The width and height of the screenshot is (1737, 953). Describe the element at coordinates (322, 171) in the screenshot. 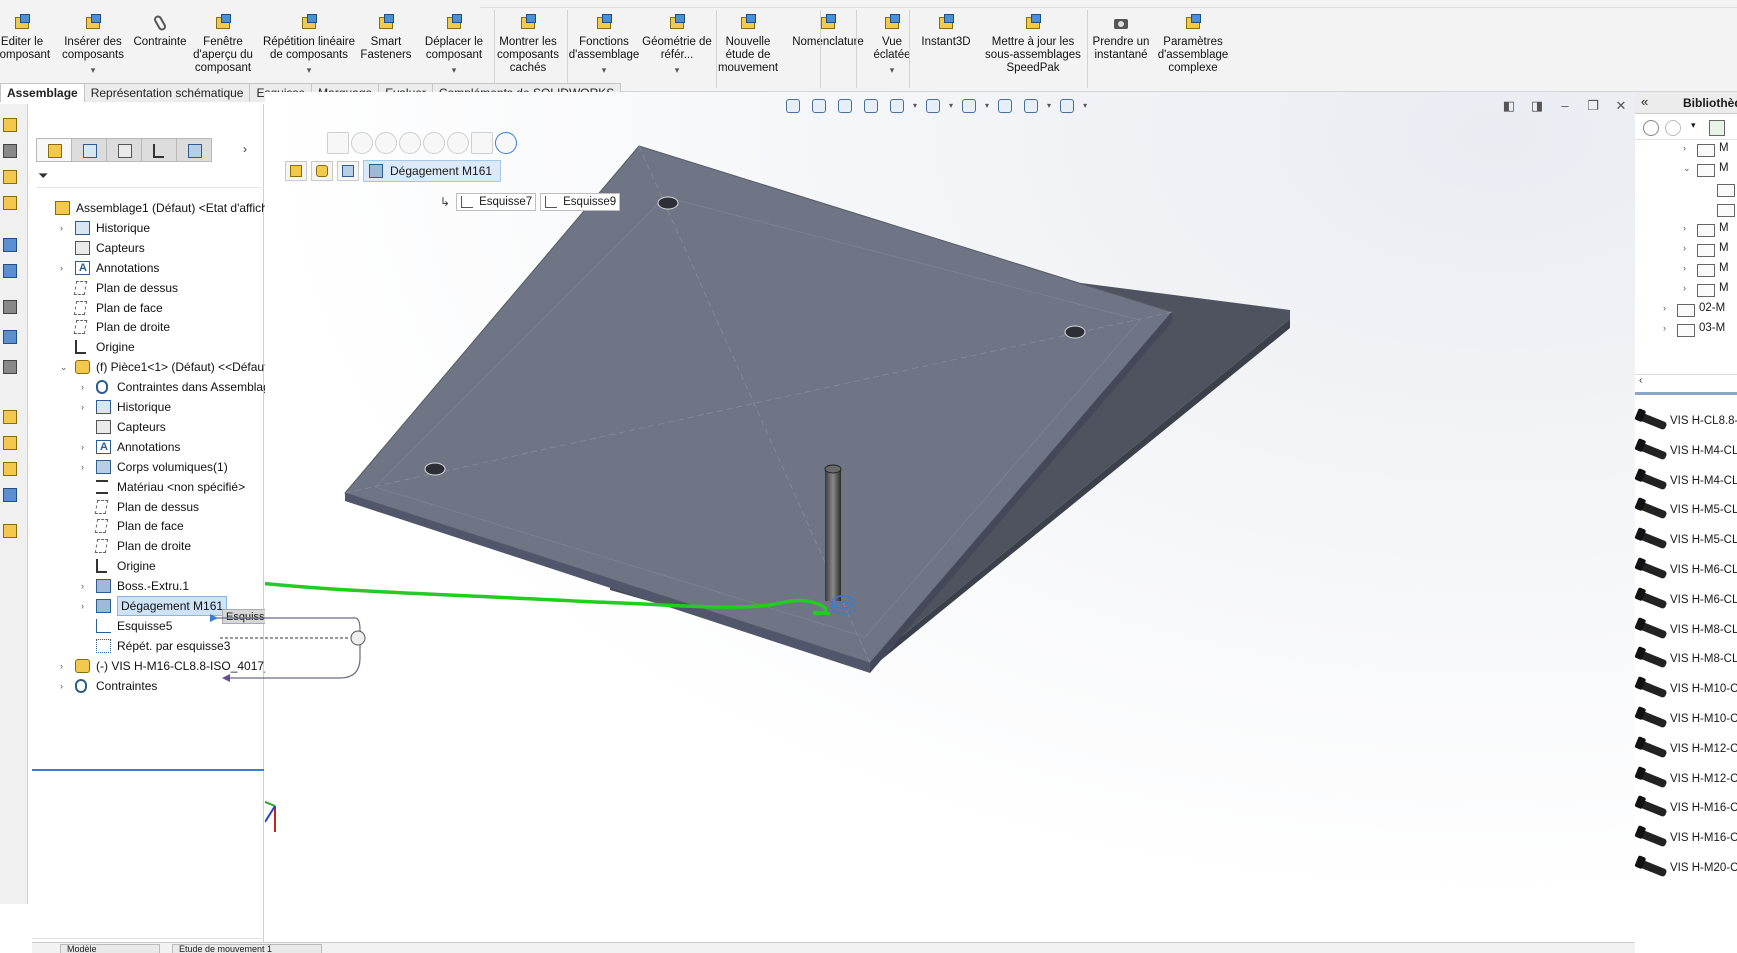

I see `breadcrumb-subassembly` at that location.